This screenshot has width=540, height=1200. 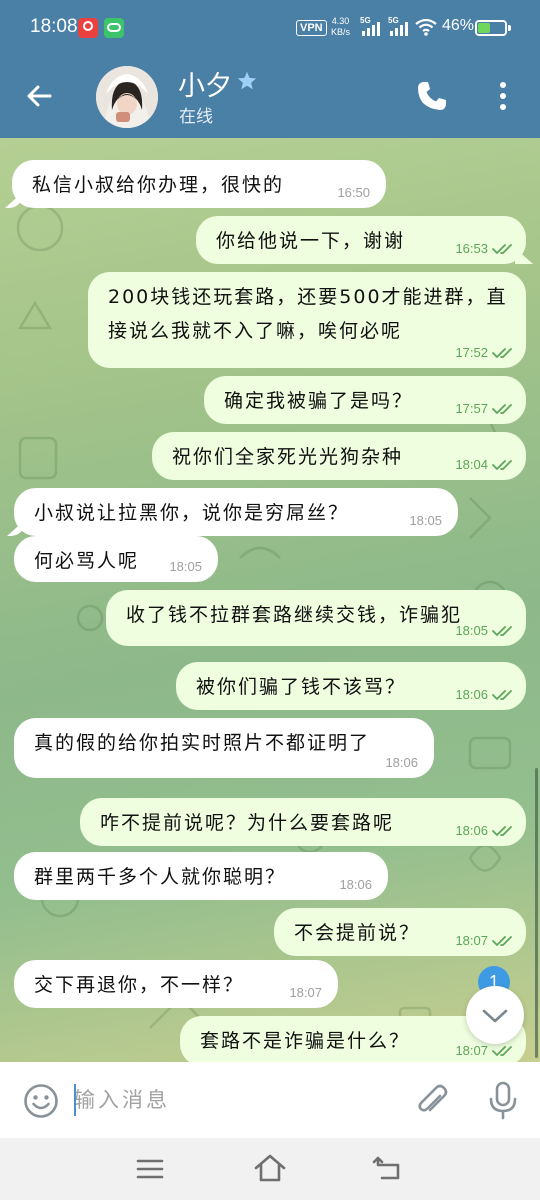 I want to click on incoming-message: 私信小叔给你办理，很快的 16:50, so click(x=199, y=184).